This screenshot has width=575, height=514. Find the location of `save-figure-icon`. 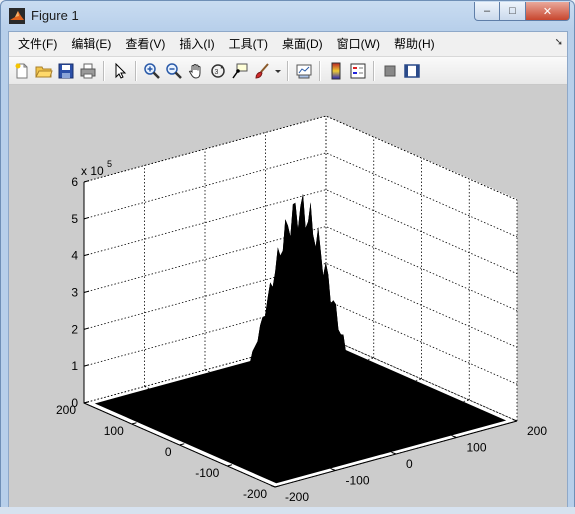

save-figure-icon is located at coordinates (66, 71).